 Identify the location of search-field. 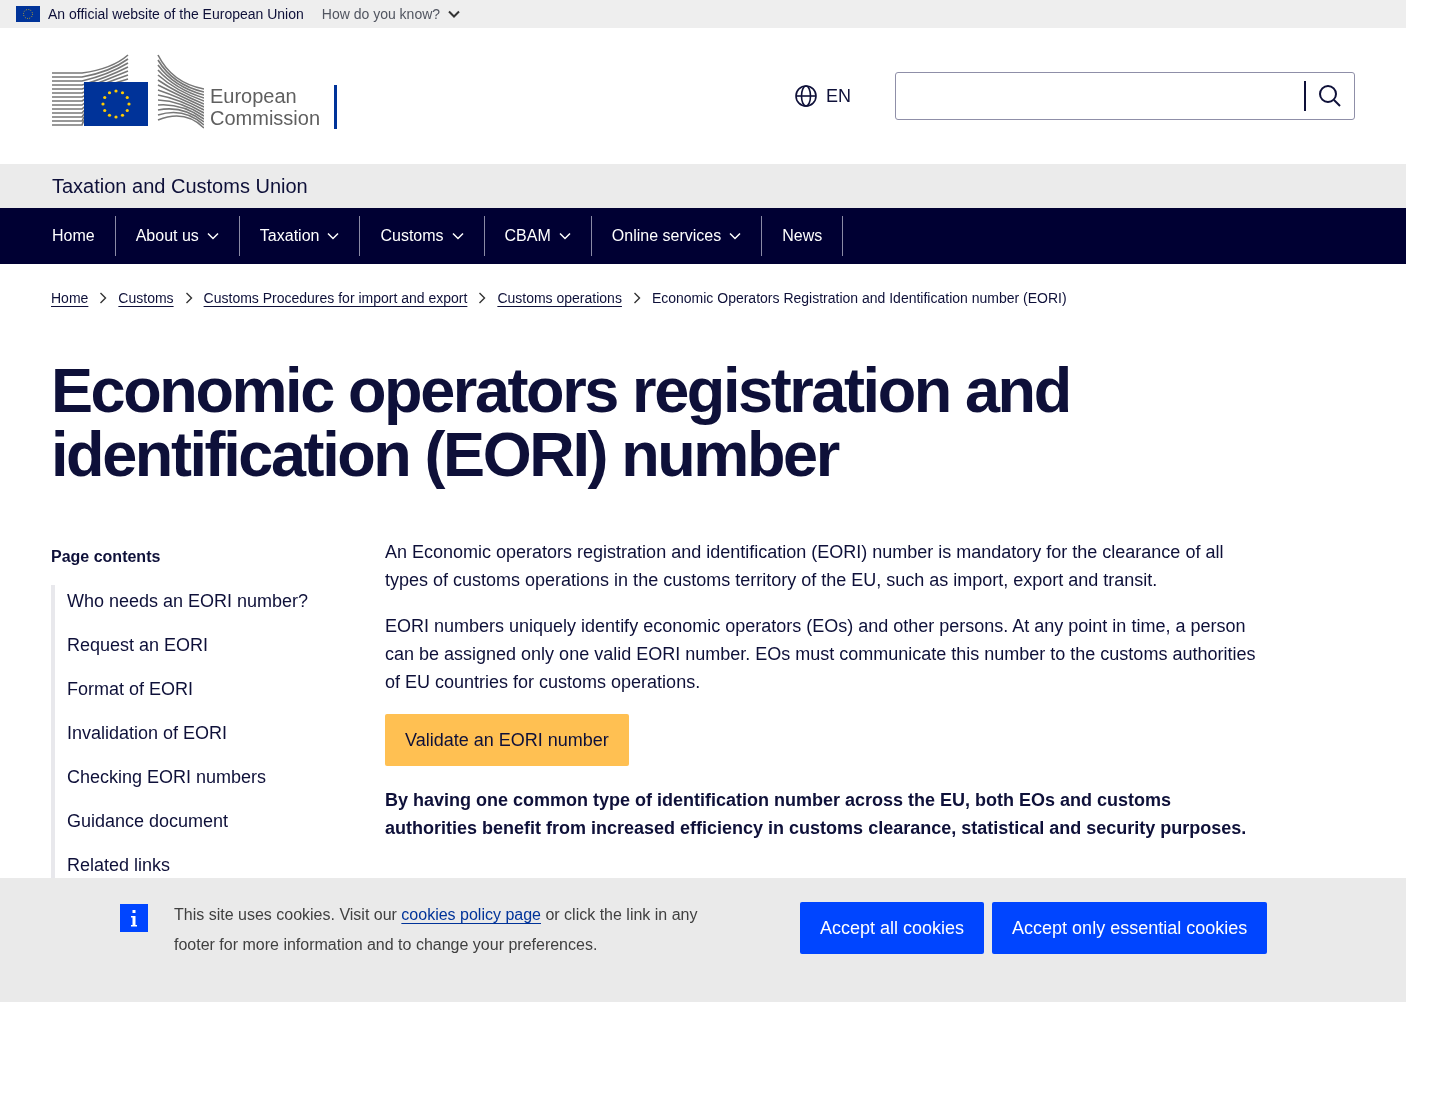
(1125, 96).